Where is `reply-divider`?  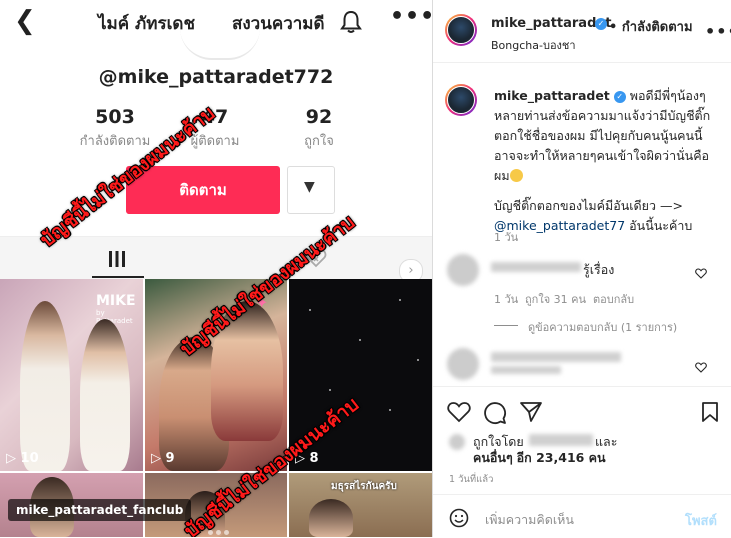 reply-divider is located at coordinates (506, 325).